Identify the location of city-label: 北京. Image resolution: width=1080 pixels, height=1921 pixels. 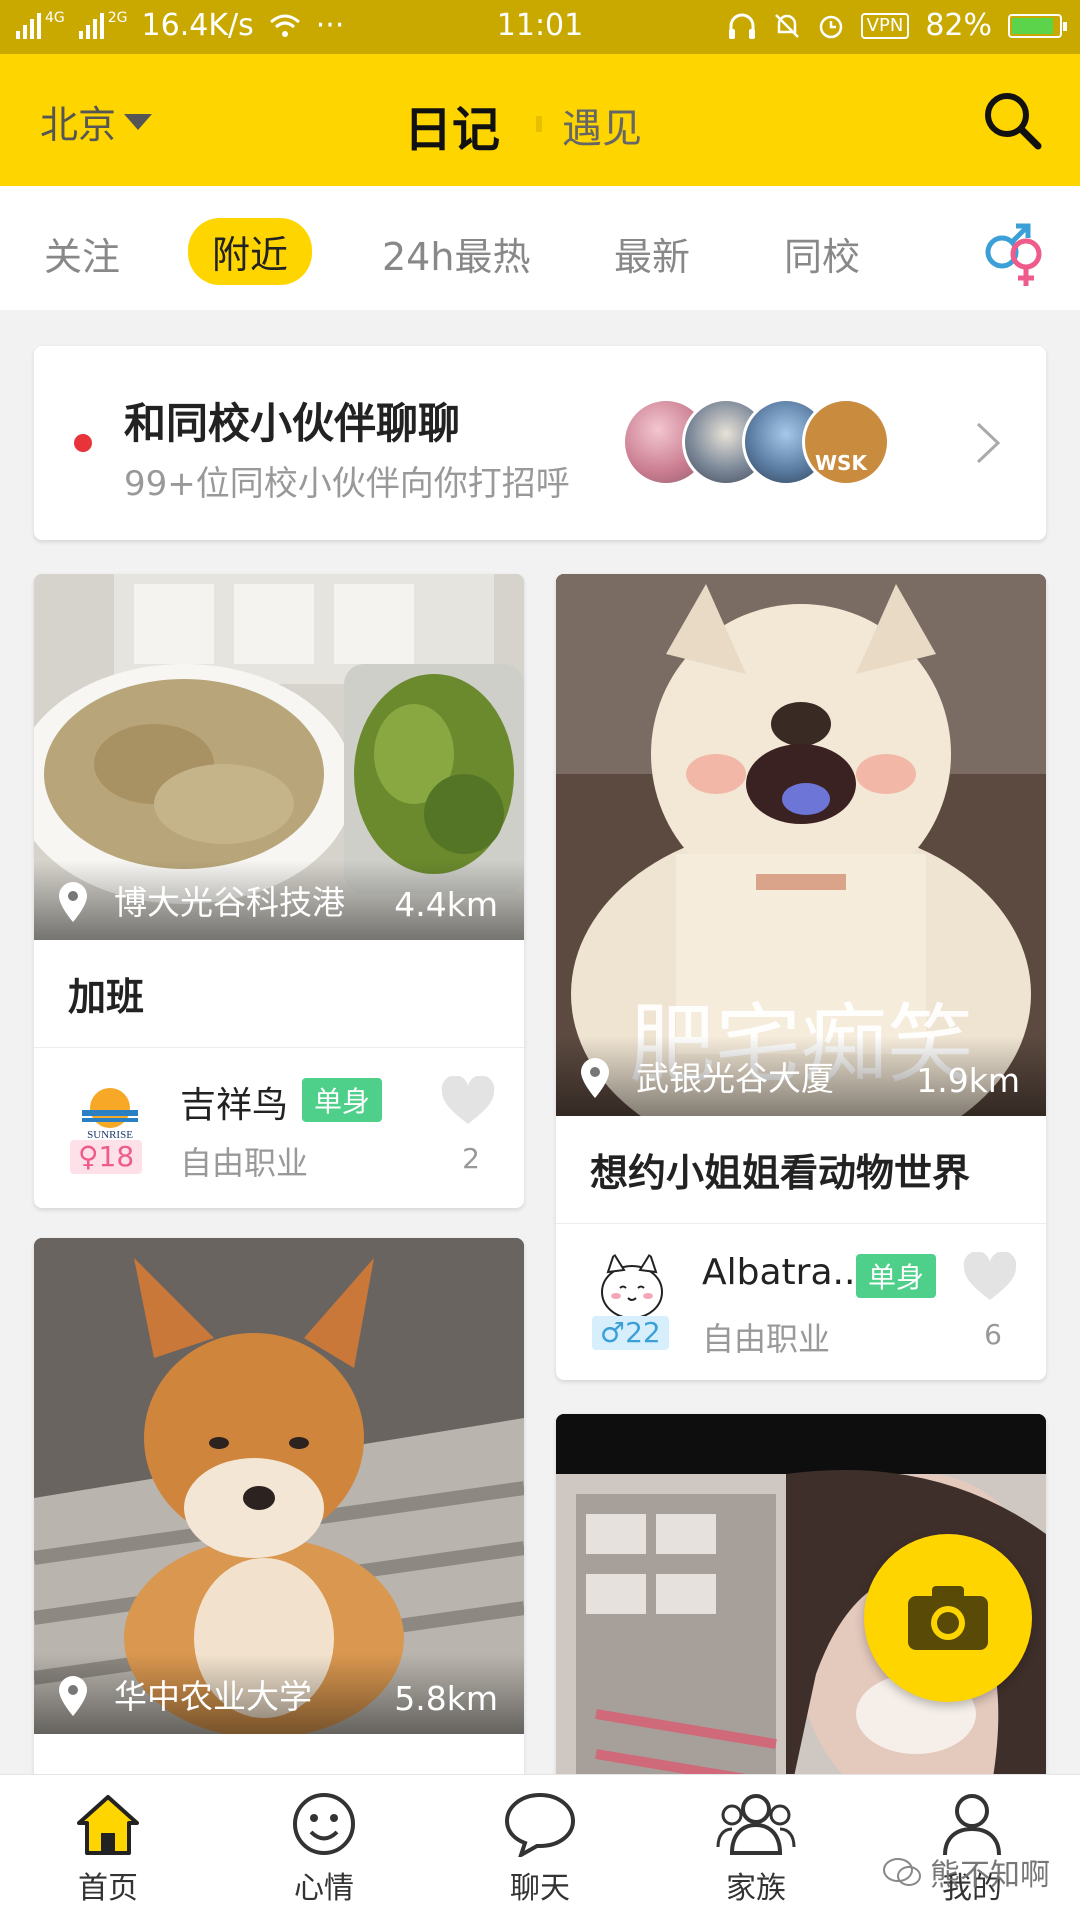
(78, 125).